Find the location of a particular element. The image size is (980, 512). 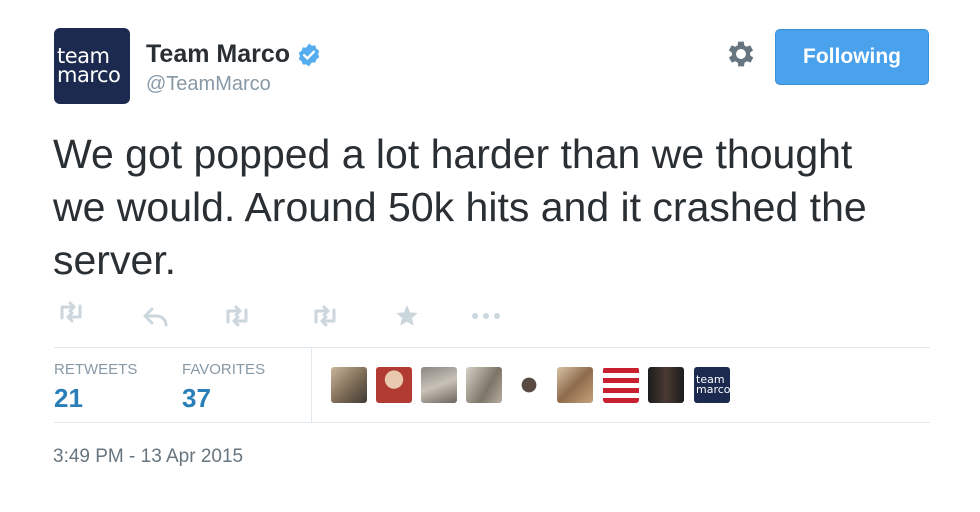

retweets-count: 21 is located at coordinates (68, 398).